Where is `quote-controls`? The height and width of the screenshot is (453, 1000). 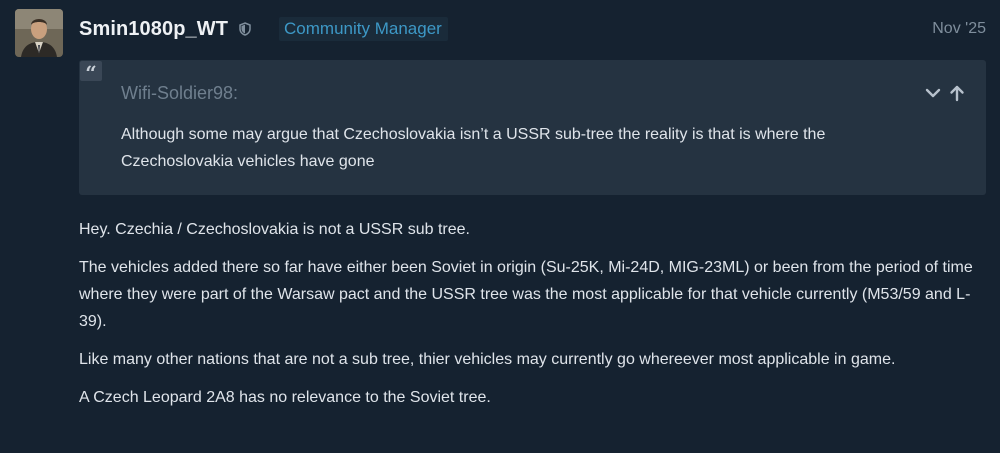 quote-controls is located at coordinates (945, 93).